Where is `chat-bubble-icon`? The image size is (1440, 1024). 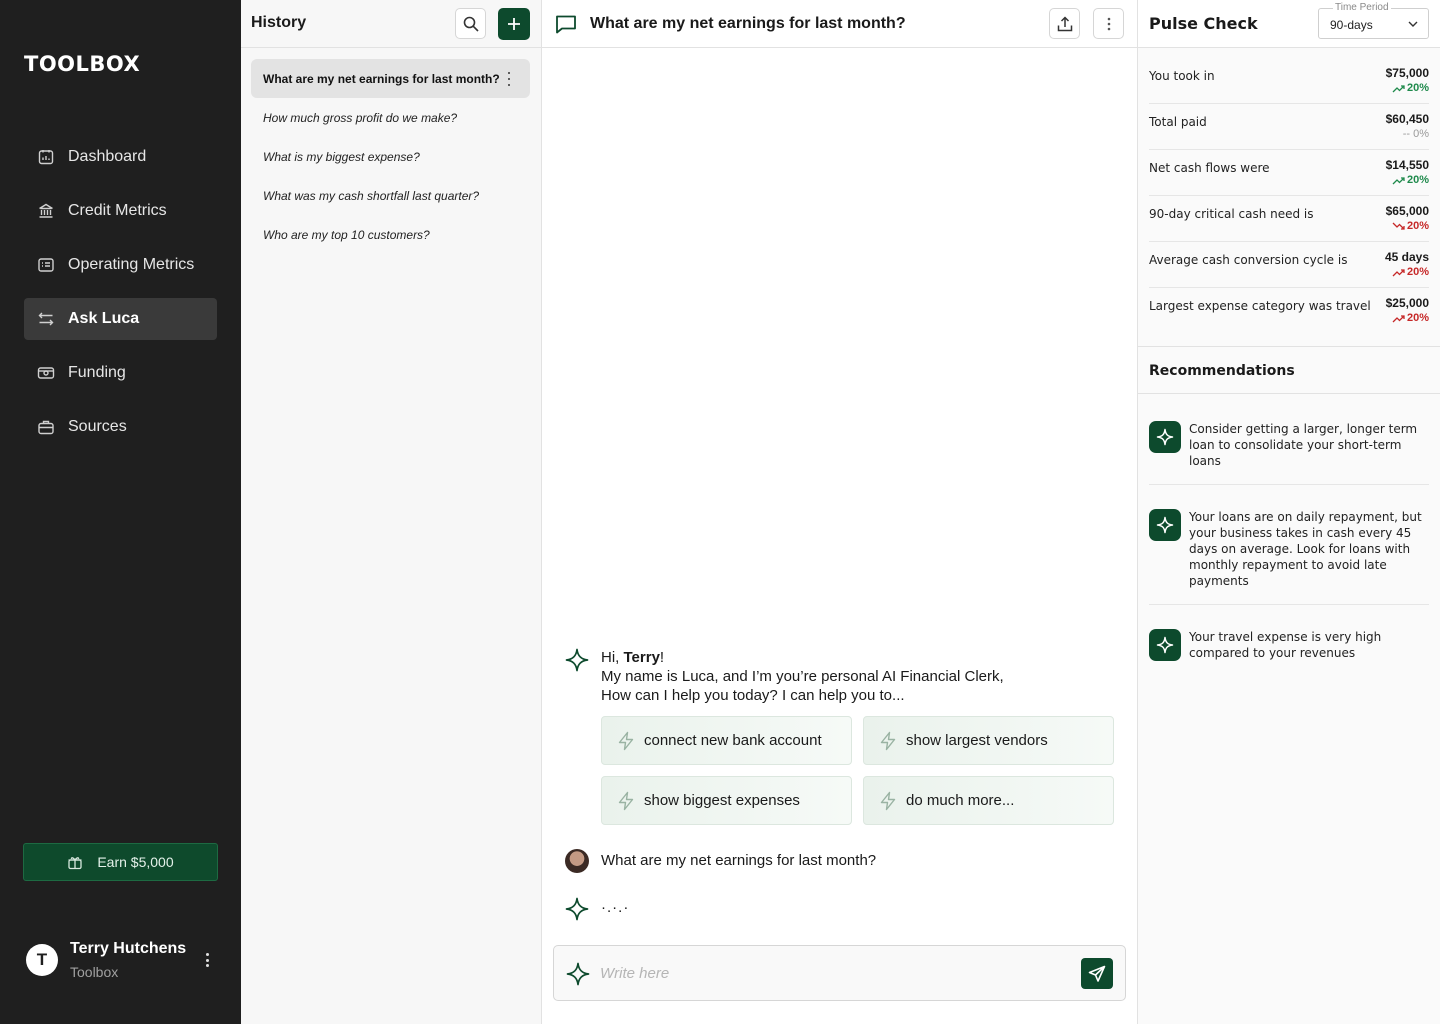
chat-bubble-icon is located at coordinates (566, 24).